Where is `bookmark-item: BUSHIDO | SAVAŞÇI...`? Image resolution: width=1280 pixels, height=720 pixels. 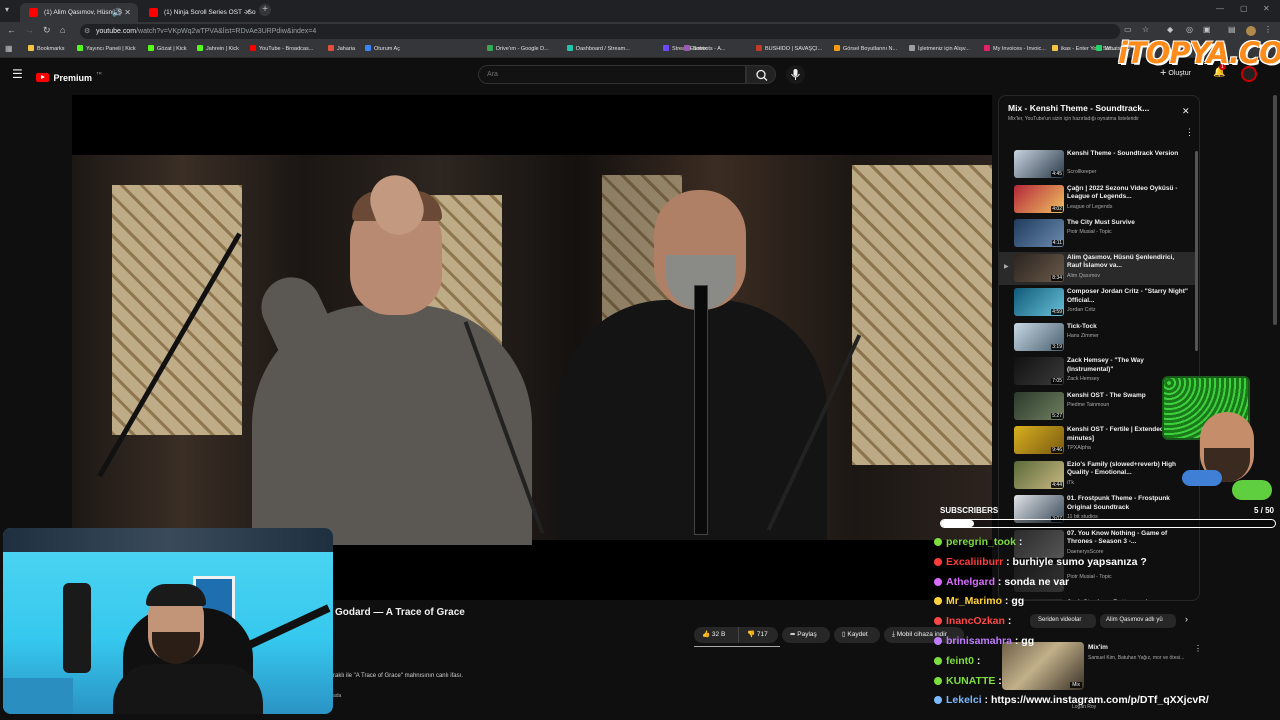
bookmark-item: BUSHIDO | SAVAŞÇI... is located at coordinates (789, 48).